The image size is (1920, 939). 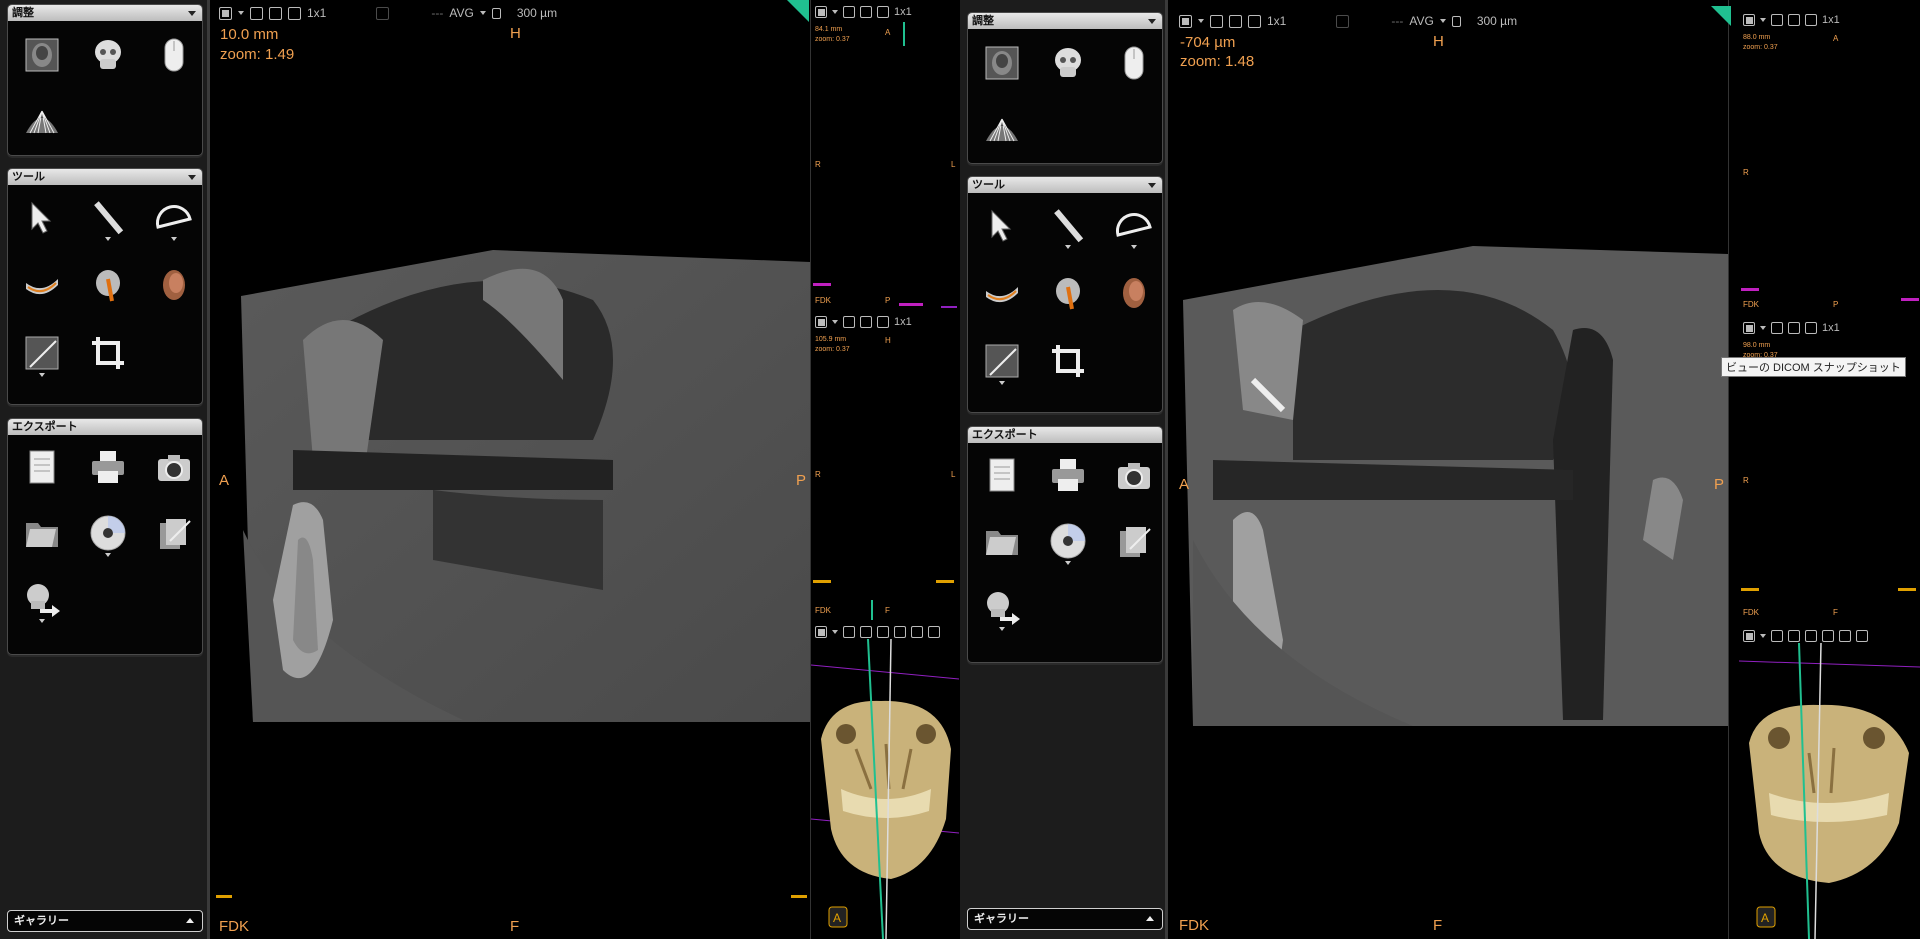 I want to click on reset-icon, so click(x=1343, y=21).